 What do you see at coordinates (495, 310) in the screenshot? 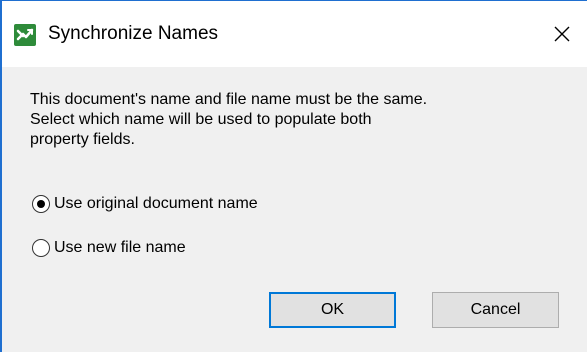
I see `cancel-button: Cancel` at bounding box center [495, 310].